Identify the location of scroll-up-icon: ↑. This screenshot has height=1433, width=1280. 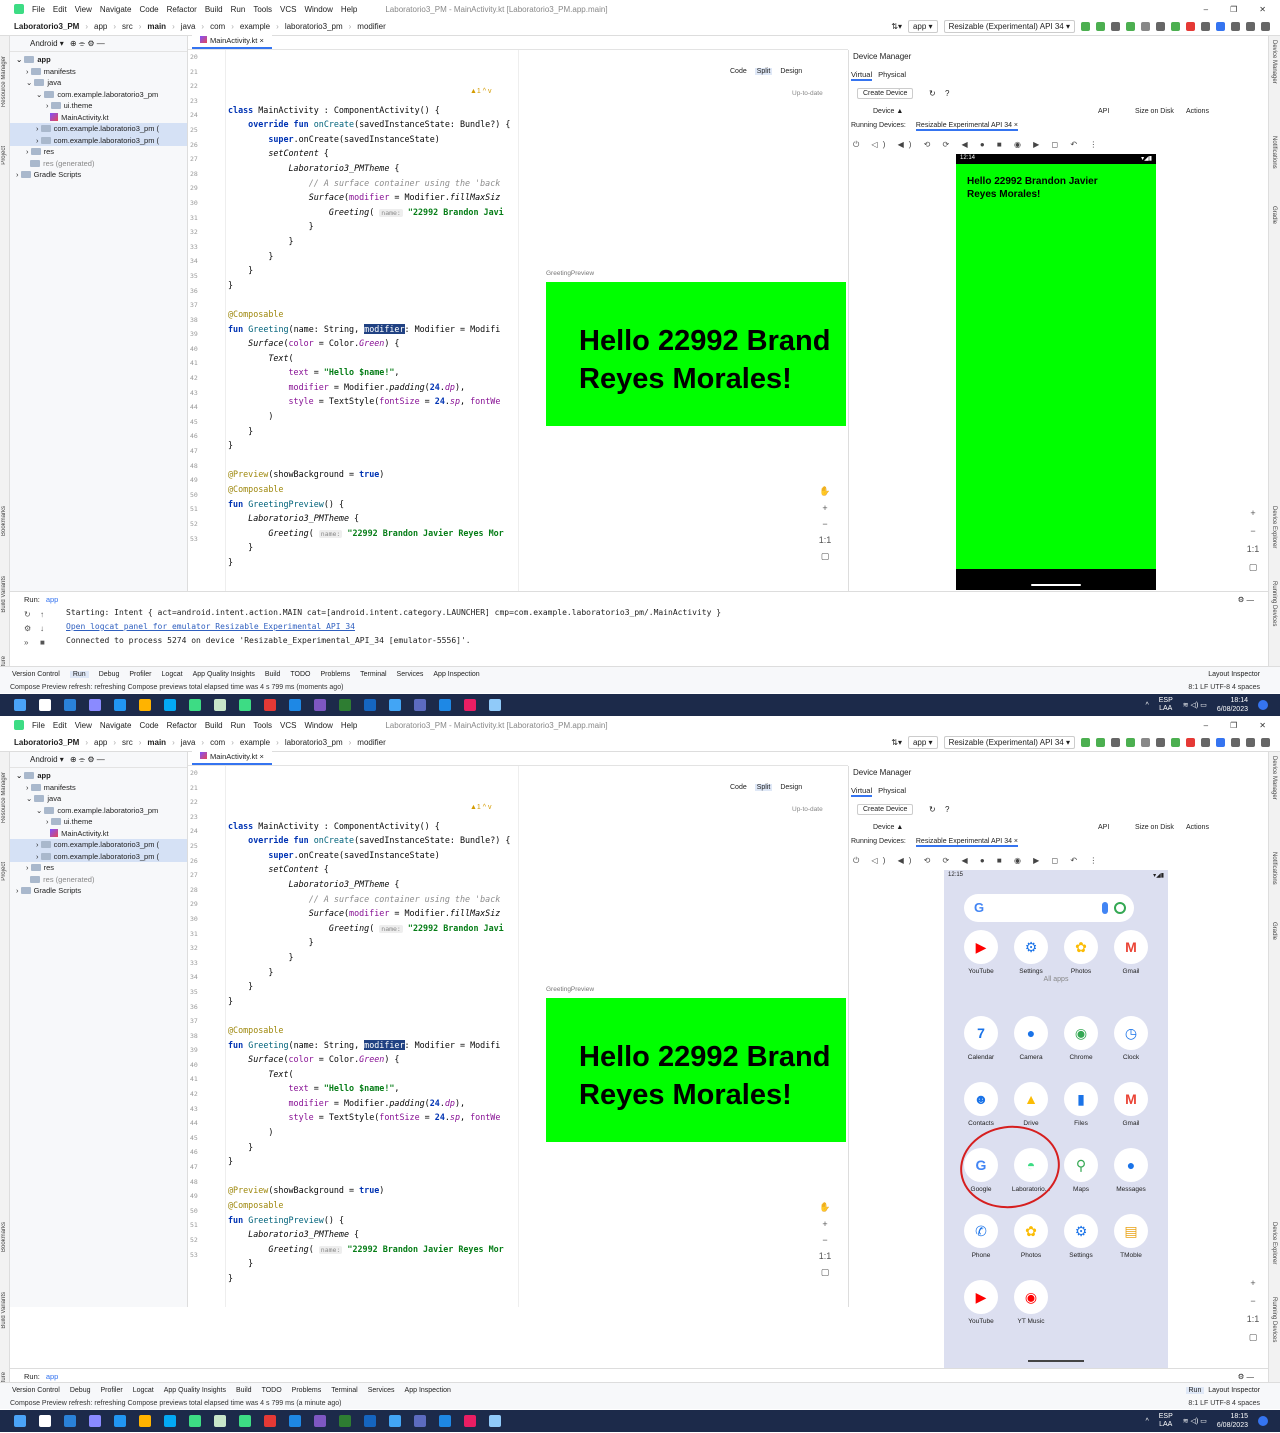
(42, 614).